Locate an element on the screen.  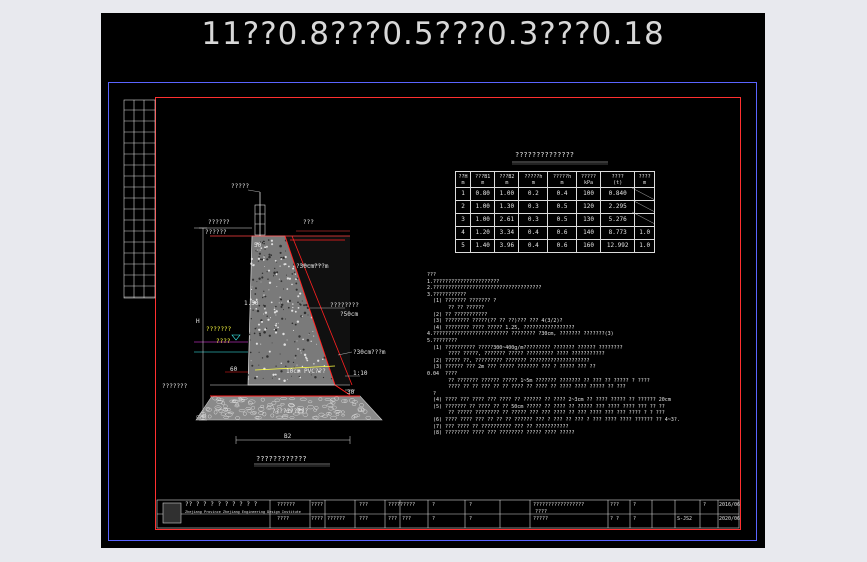
label-water-level2: ???? is located at coordinates (223, 341).